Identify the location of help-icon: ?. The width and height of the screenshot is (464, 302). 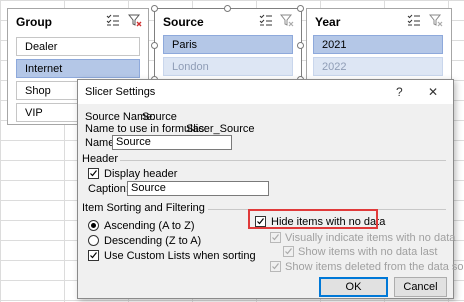
(399, 92).